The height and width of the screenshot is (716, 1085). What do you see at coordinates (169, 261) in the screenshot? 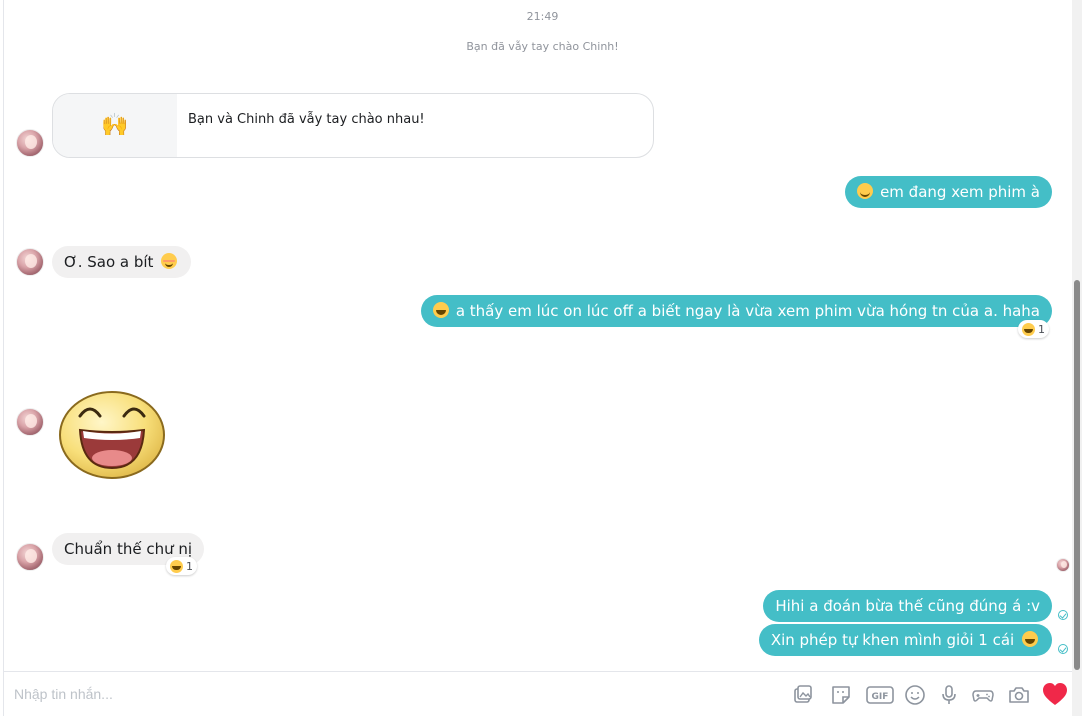
I see `blush-emoji-icon` at bounding box center [169, 261].